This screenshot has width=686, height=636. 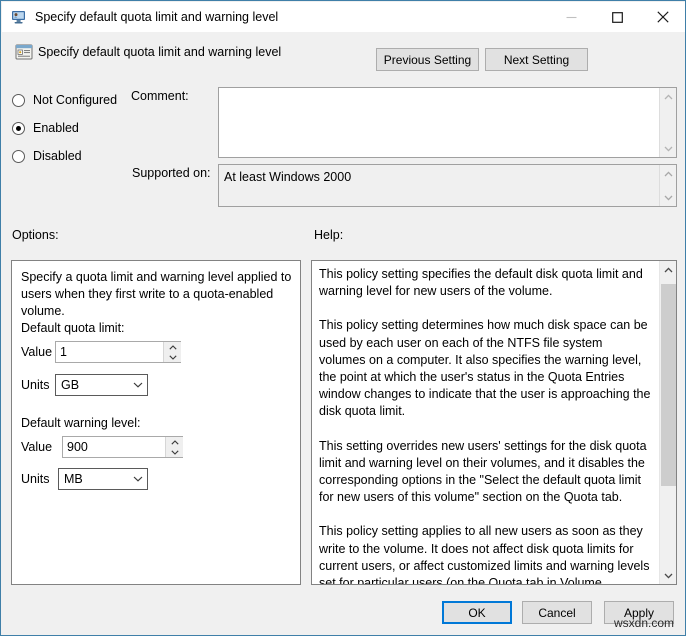 What do you see at coordinates (447, 122) in the screenshot?
I see `comment-textarea` at bounding box center [447, 122].